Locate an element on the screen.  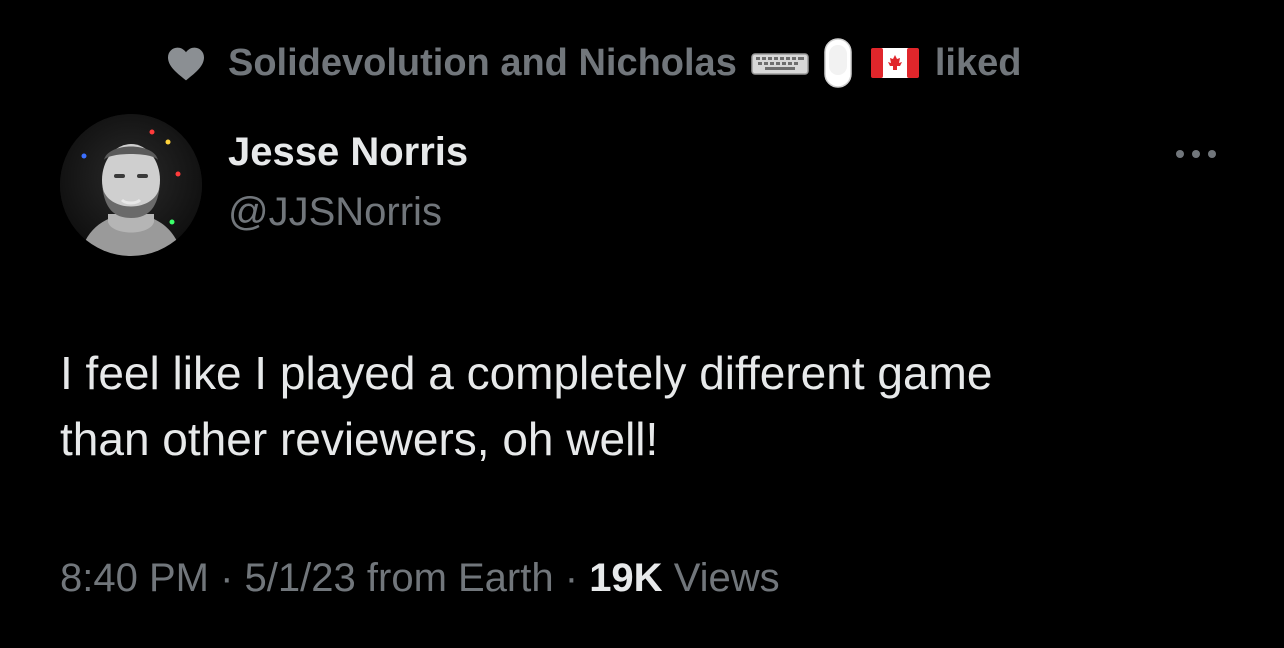
more-dots-icon is located at coordinates (1196, 154).